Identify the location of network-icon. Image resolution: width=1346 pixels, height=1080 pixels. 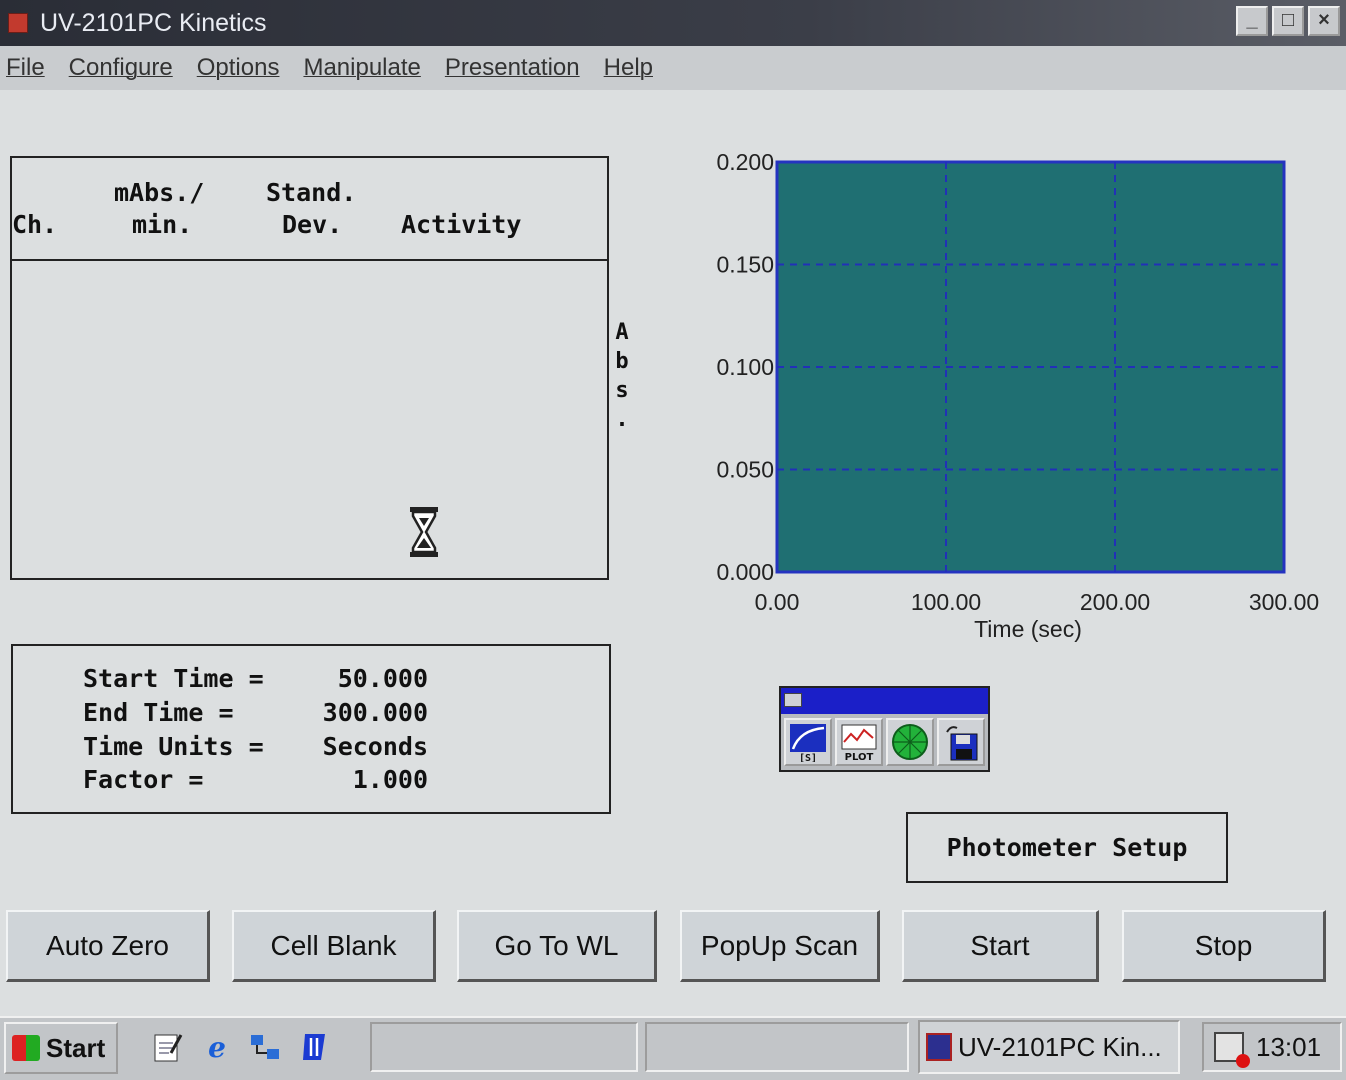
(265, 1047).